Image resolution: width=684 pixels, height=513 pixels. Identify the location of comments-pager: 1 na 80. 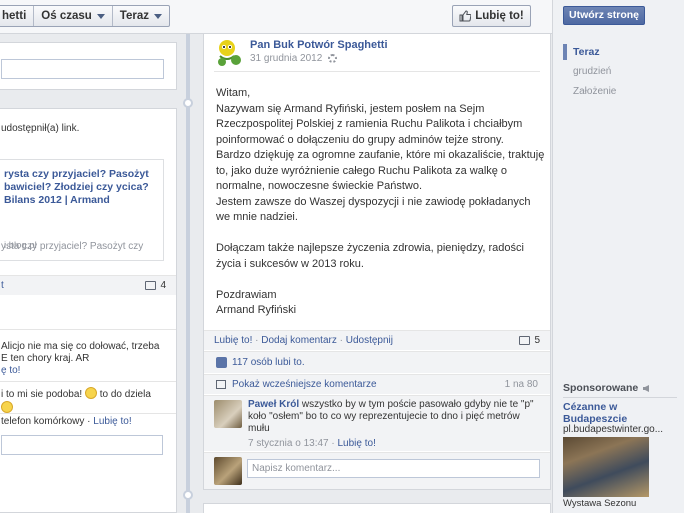
(521, 384).